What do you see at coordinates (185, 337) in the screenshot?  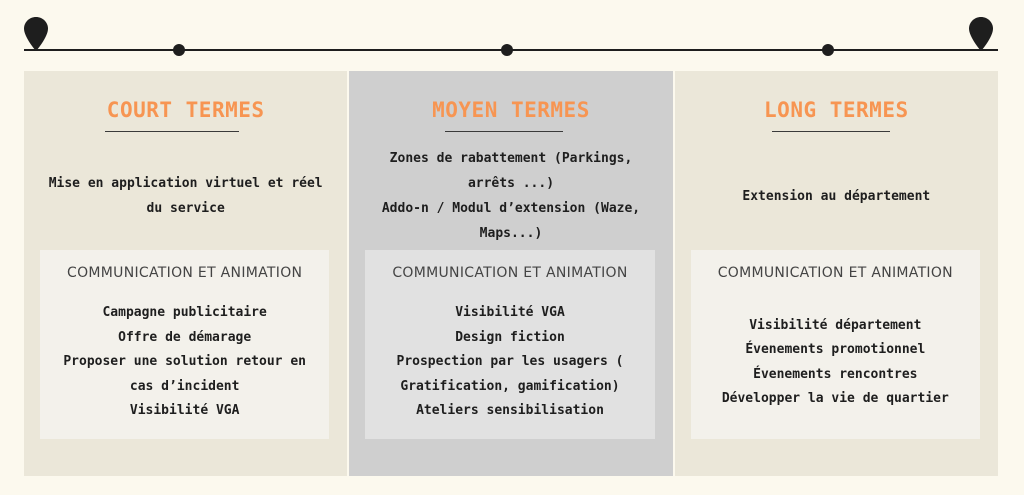 I see `list-item: Offre de démarage` at bounding box center [185, 337].